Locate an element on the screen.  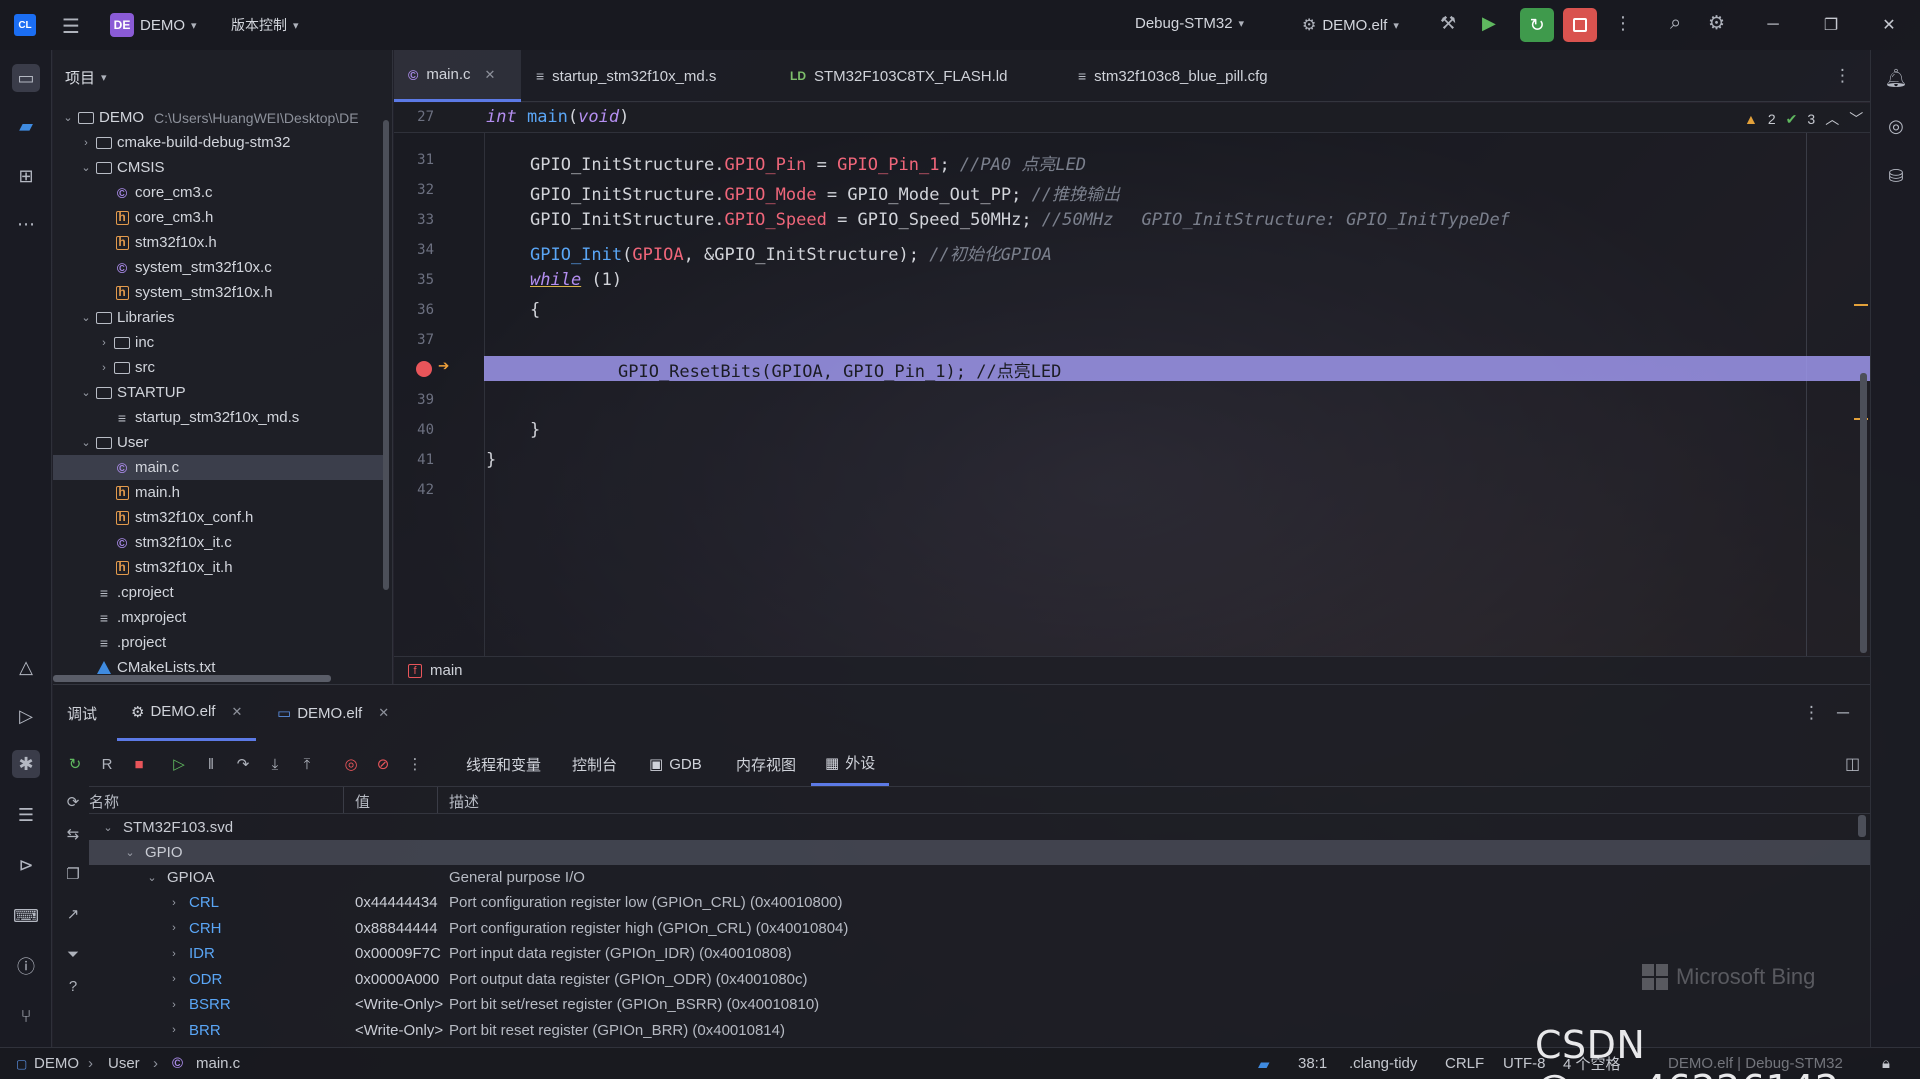
column-name: 名称 is located at coordinates (104, 801).